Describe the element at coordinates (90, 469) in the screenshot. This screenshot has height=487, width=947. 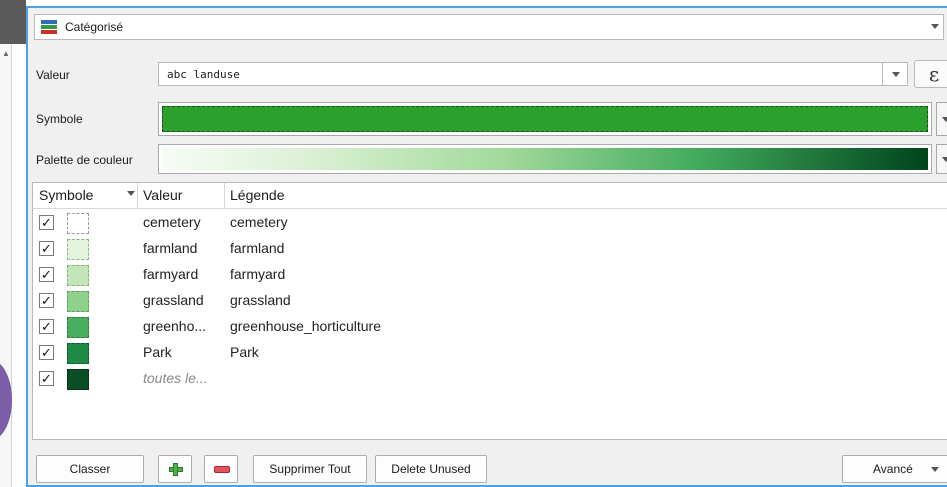
I see `classer-button: Classer` at that location.